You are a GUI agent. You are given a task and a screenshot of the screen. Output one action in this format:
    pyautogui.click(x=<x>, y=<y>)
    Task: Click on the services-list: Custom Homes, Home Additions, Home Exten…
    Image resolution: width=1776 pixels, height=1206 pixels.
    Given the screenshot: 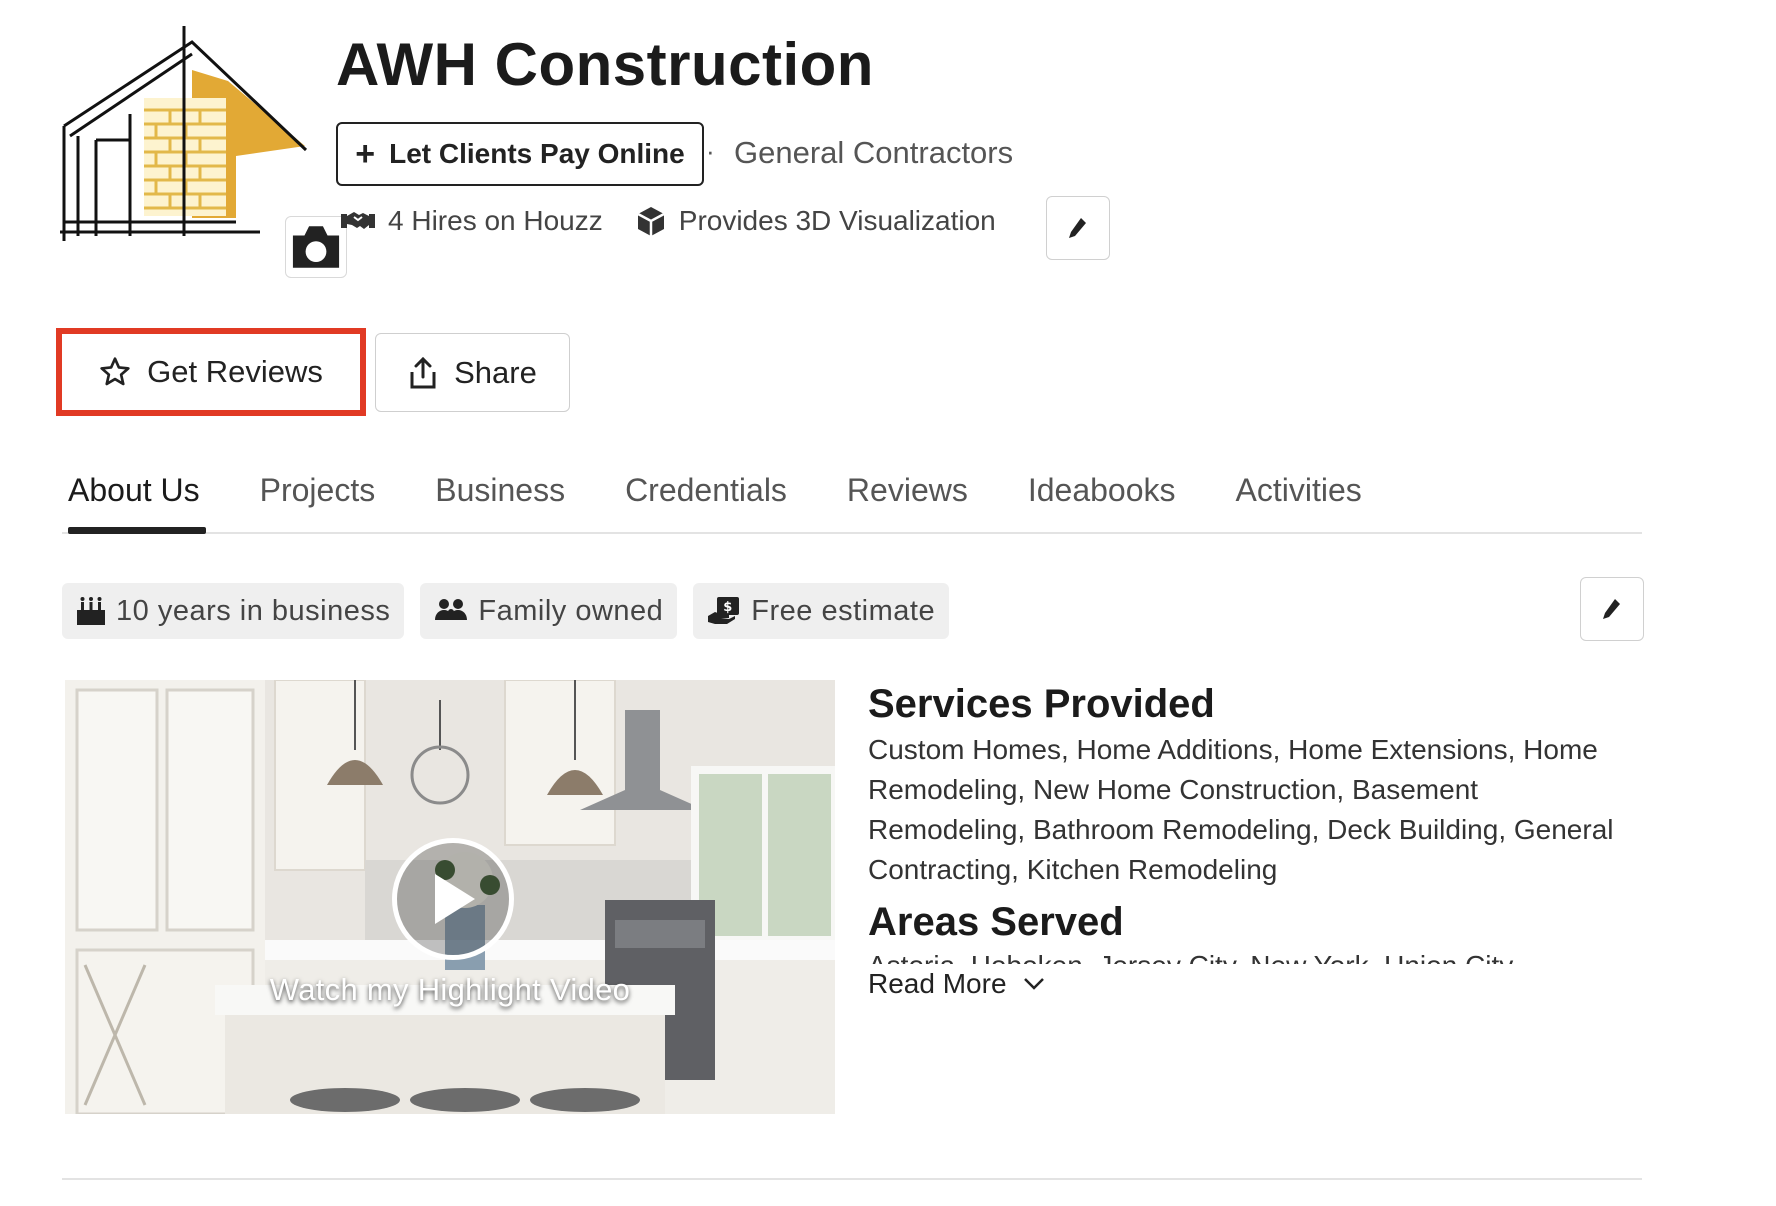 What is the action you would take?
    pyautogui.click(x=1241, y=809)
    